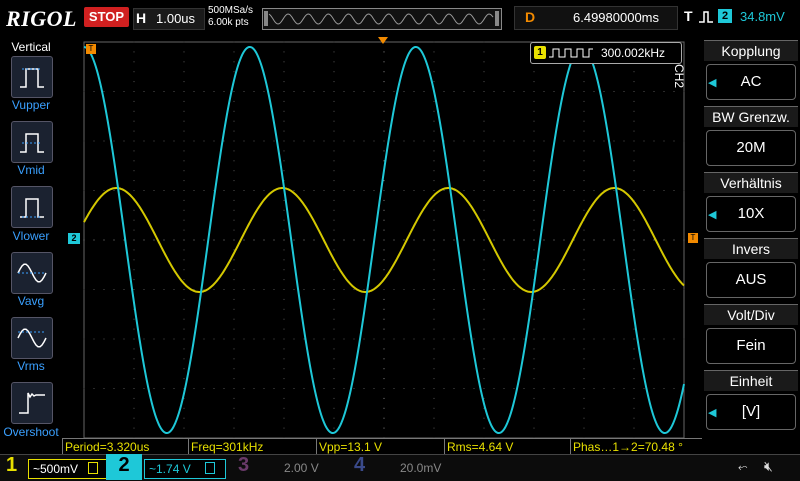  I want to click on measure-label-vlower: Vlower, so click(31, 236).